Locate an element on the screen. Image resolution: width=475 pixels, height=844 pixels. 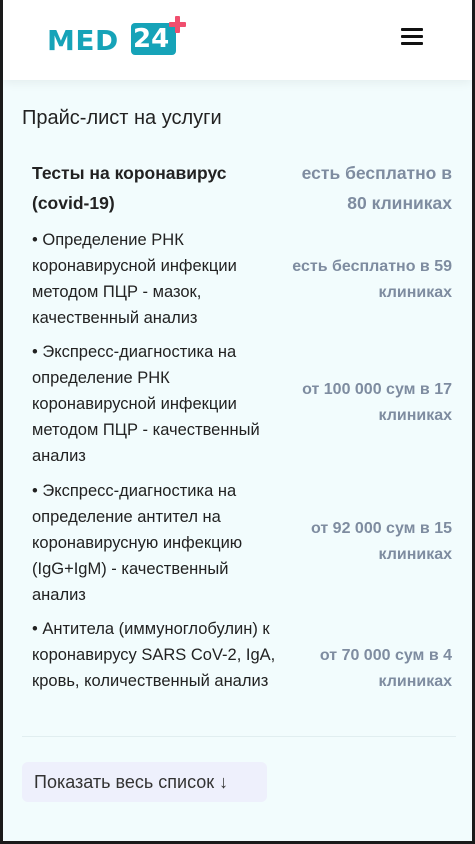
med24-logo: MED 24 is located at coordinates (119, 36).